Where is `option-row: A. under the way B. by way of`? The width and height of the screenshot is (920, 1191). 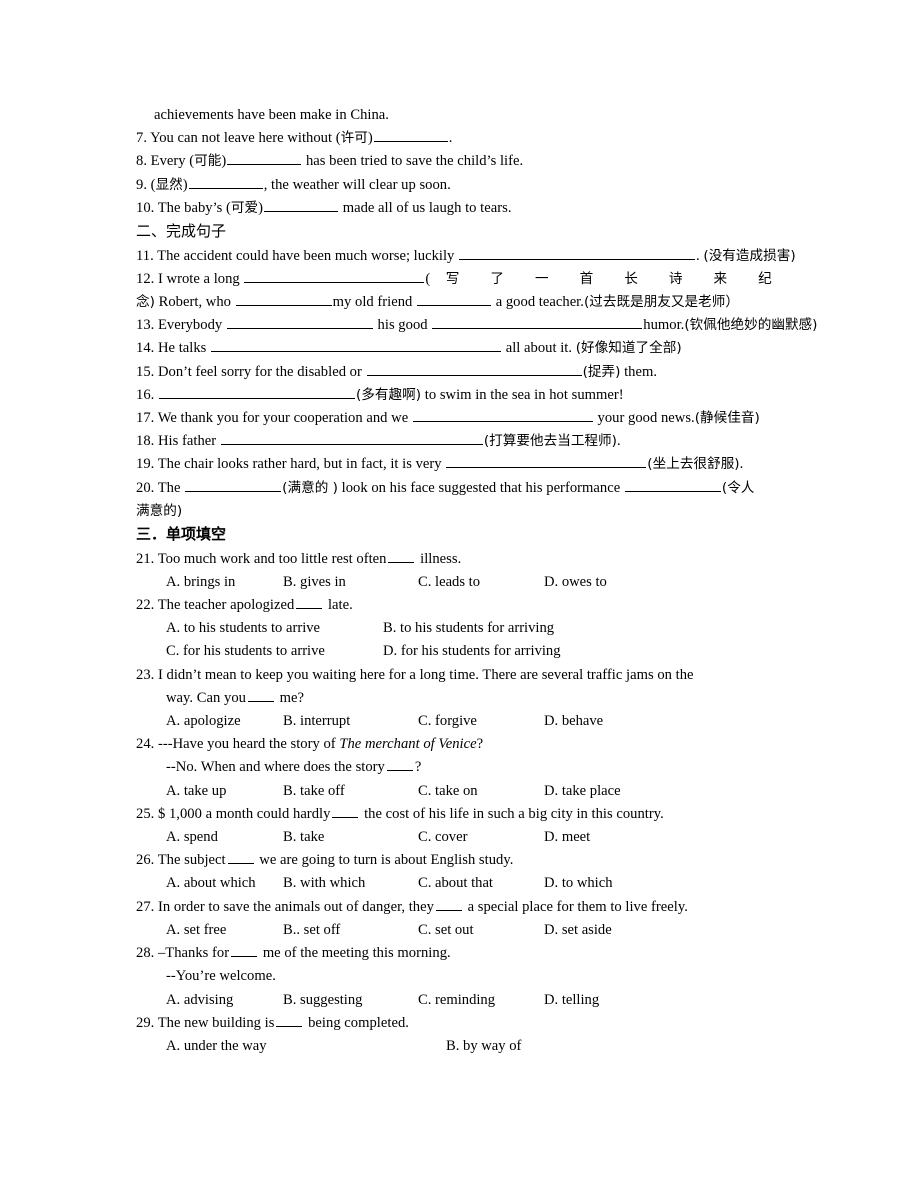
option-row: A. under the way B. by way of is located at coordinates (460, 1046).